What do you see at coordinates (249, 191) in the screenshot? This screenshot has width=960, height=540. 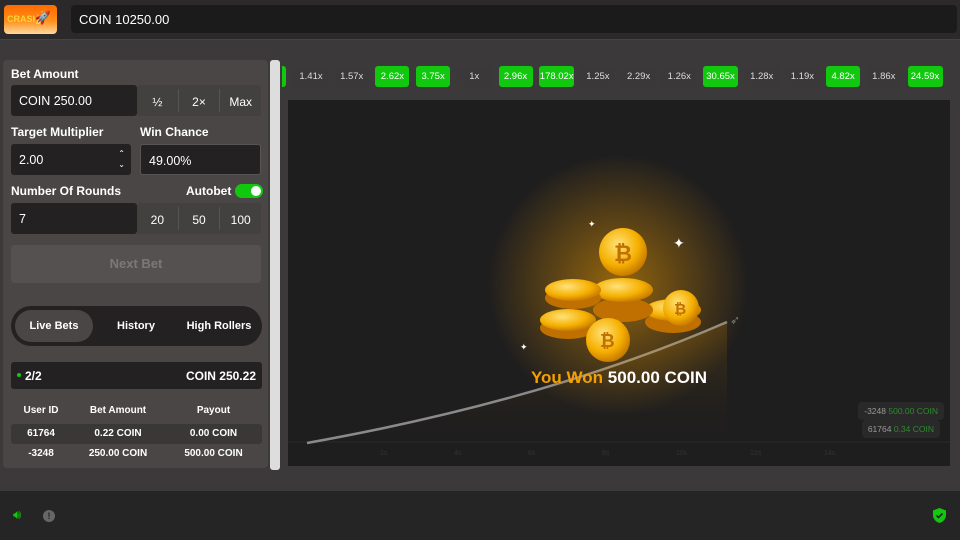 I see `autobet-toggle` at bounding box center [249, 191].